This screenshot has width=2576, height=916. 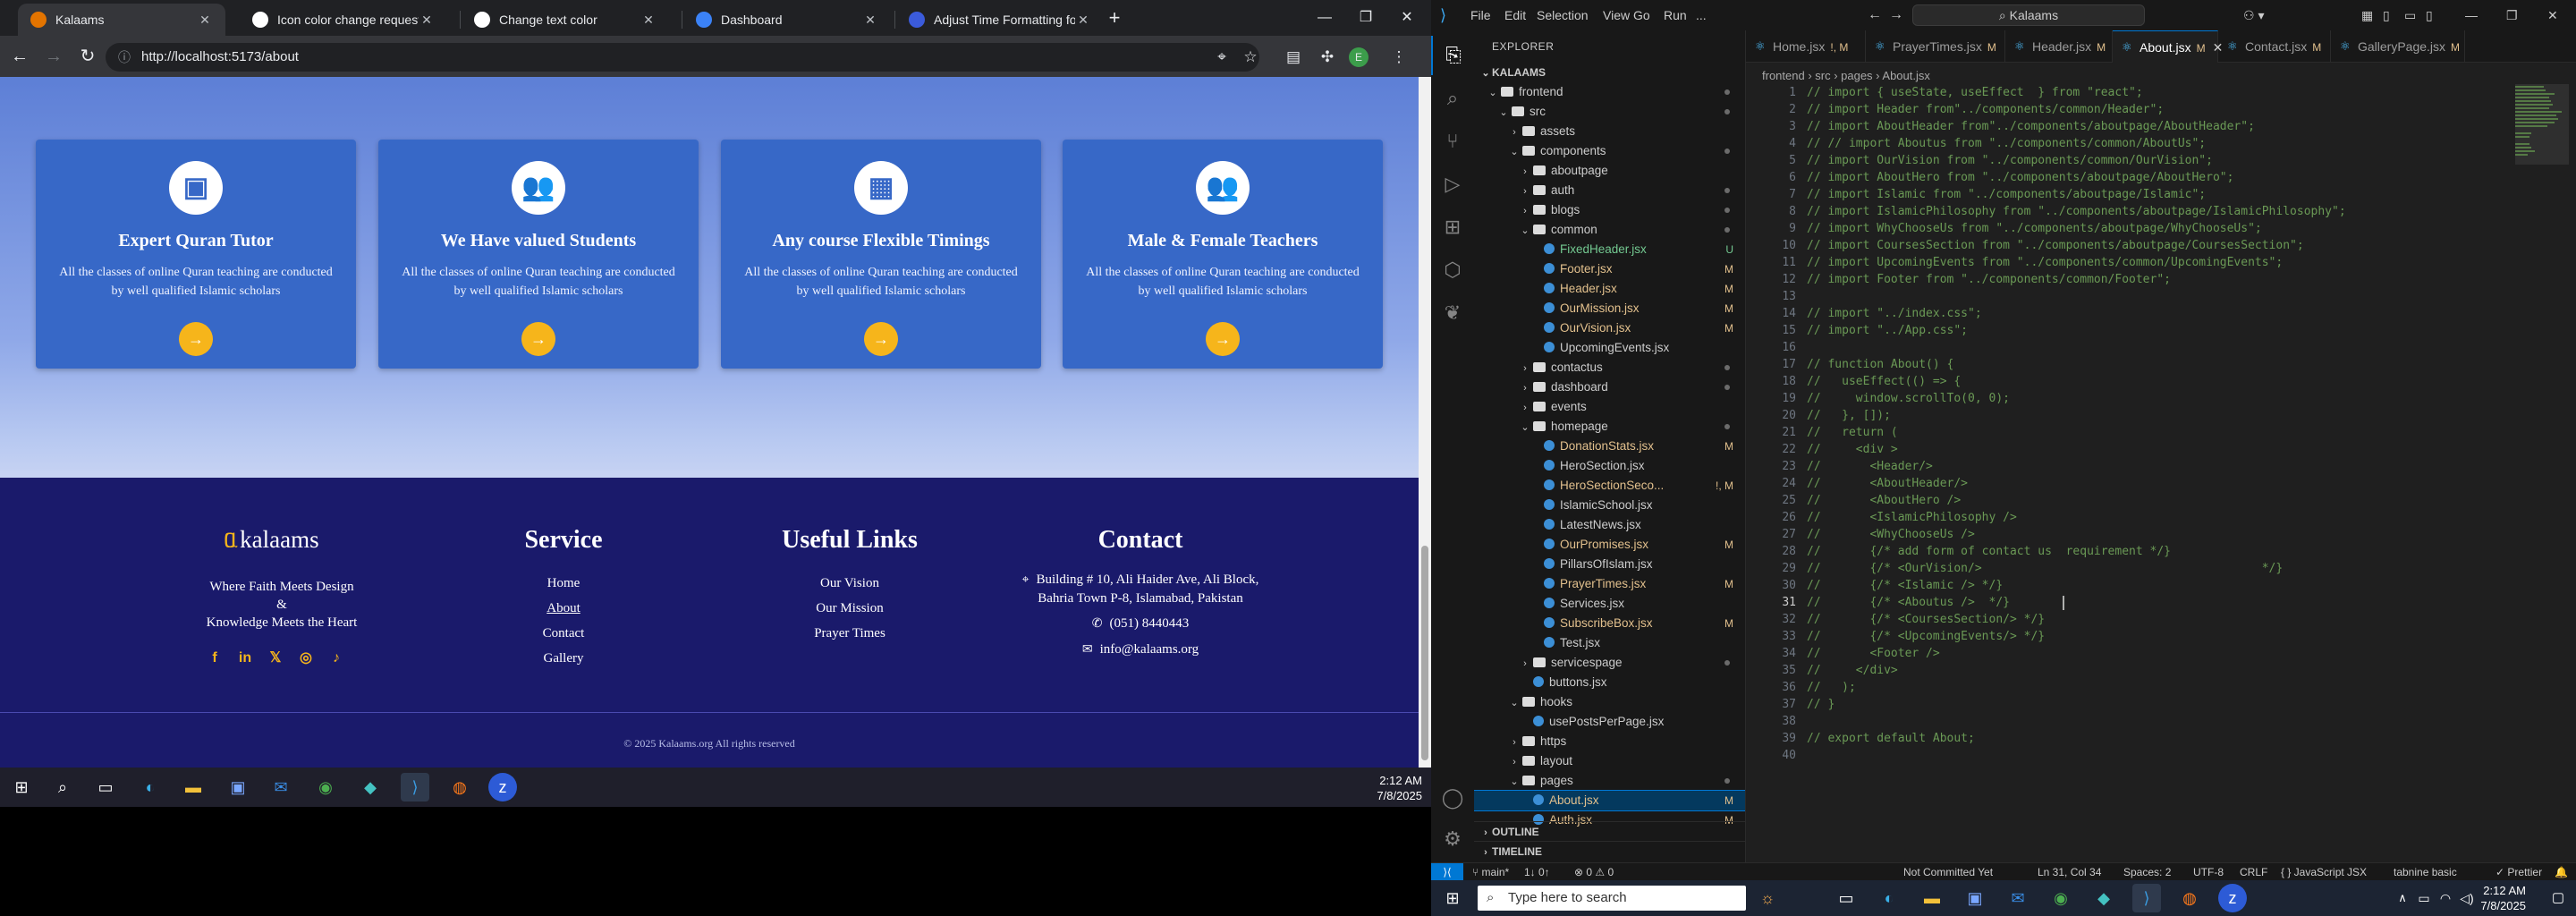 What do you see at coordinates (1852, 670) in the screenshot?
I see `code-line: // </div>` at bounding box center [1852, 670].